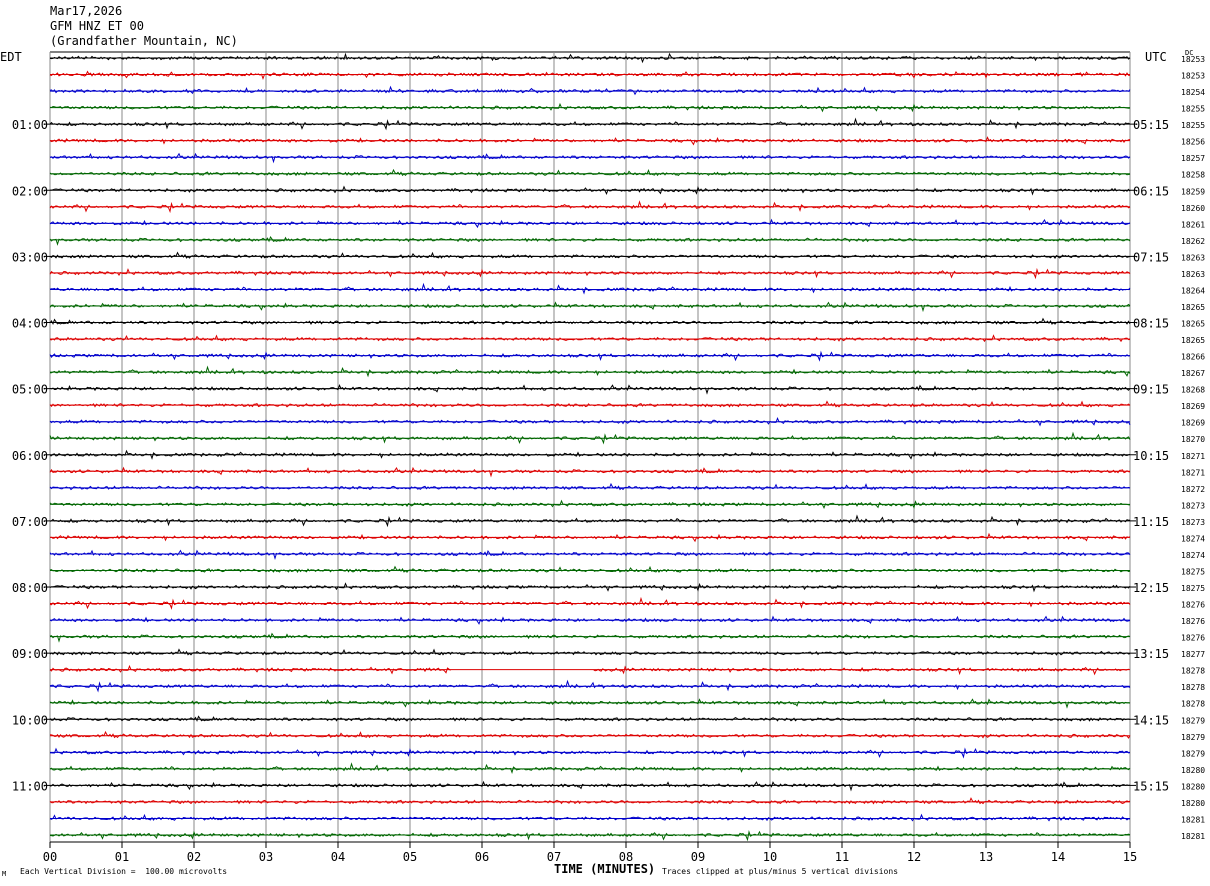 Image resolution: width=1210 pixels, height=886 pixels. I want to click on x-tick-label: 05, so click(410, 857).